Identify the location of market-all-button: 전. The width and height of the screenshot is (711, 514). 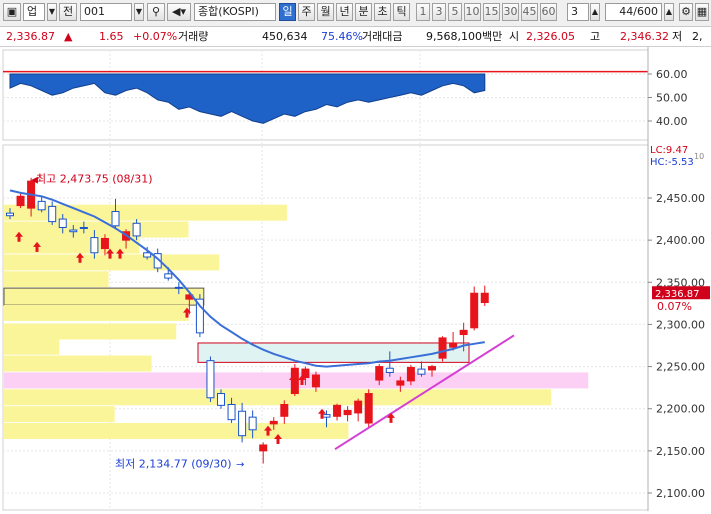
(68, 12).